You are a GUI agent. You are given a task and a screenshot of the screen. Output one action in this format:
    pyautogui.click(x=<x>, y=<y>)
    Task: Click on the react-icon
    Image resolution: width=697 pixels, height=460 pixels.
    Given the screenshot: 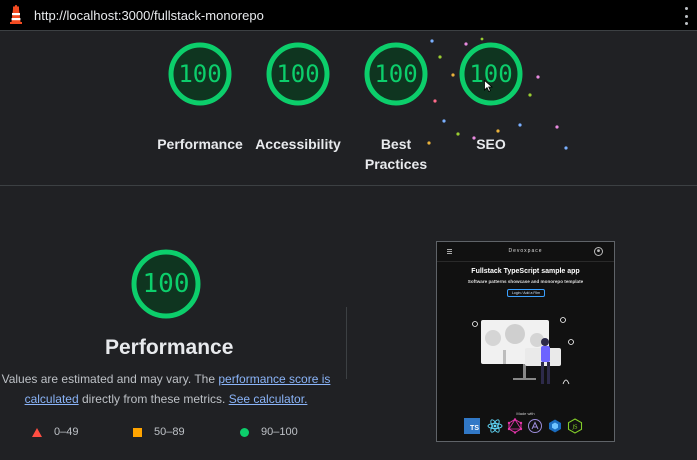 What is the action you would take?
    pyautogui.click(x=495, y=426)
    